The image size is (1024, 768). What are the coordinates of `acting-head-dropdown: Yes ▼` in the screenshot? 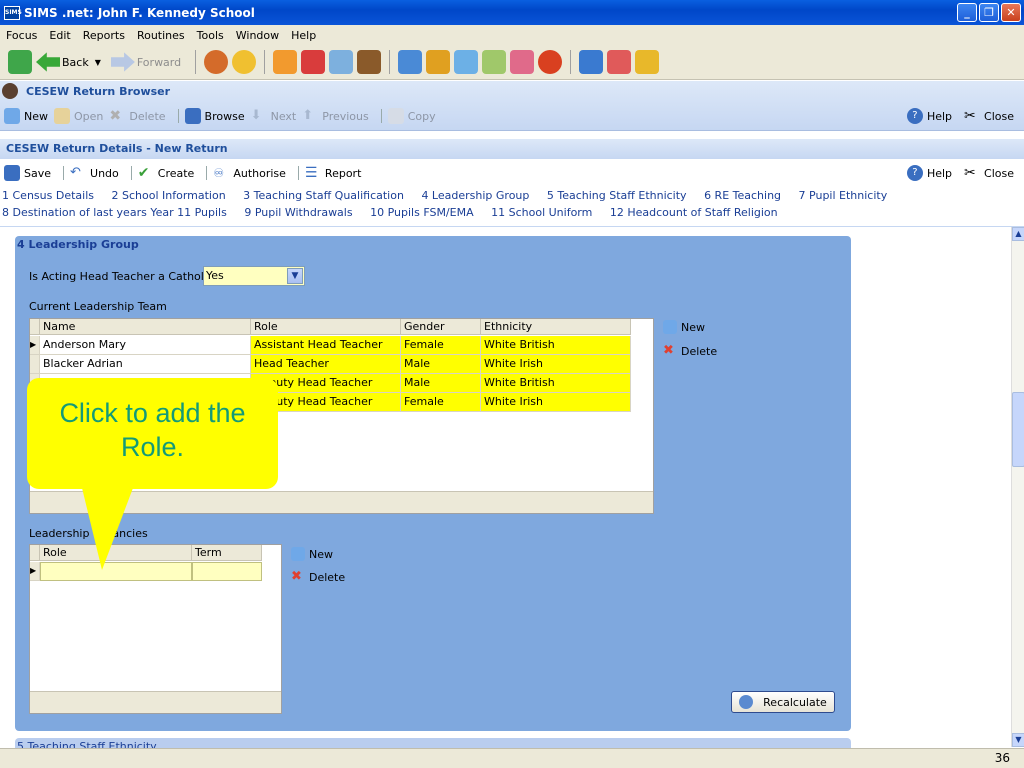 It's located at (254, 276).